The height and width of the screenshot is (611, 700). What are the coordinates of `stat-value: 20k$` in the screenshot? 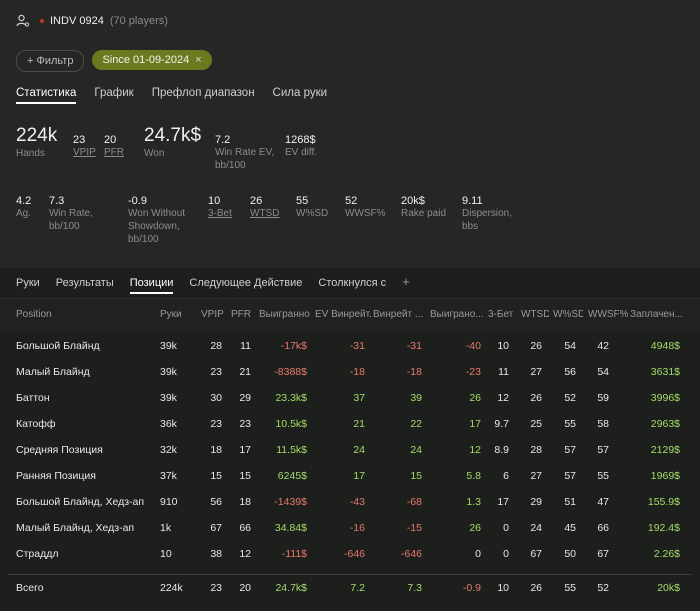 It's located at (413, 201).